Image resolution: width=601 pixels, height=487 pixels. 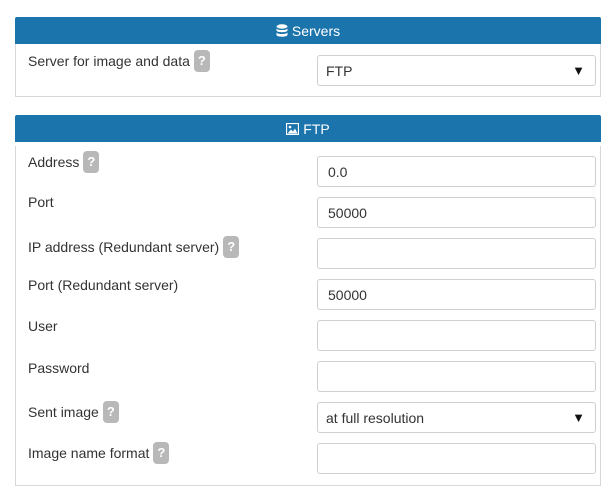 What do you see at coordinates (456, 458) in the screenshot?
I see `image-name-format-input` at bounding box center [456, 458].